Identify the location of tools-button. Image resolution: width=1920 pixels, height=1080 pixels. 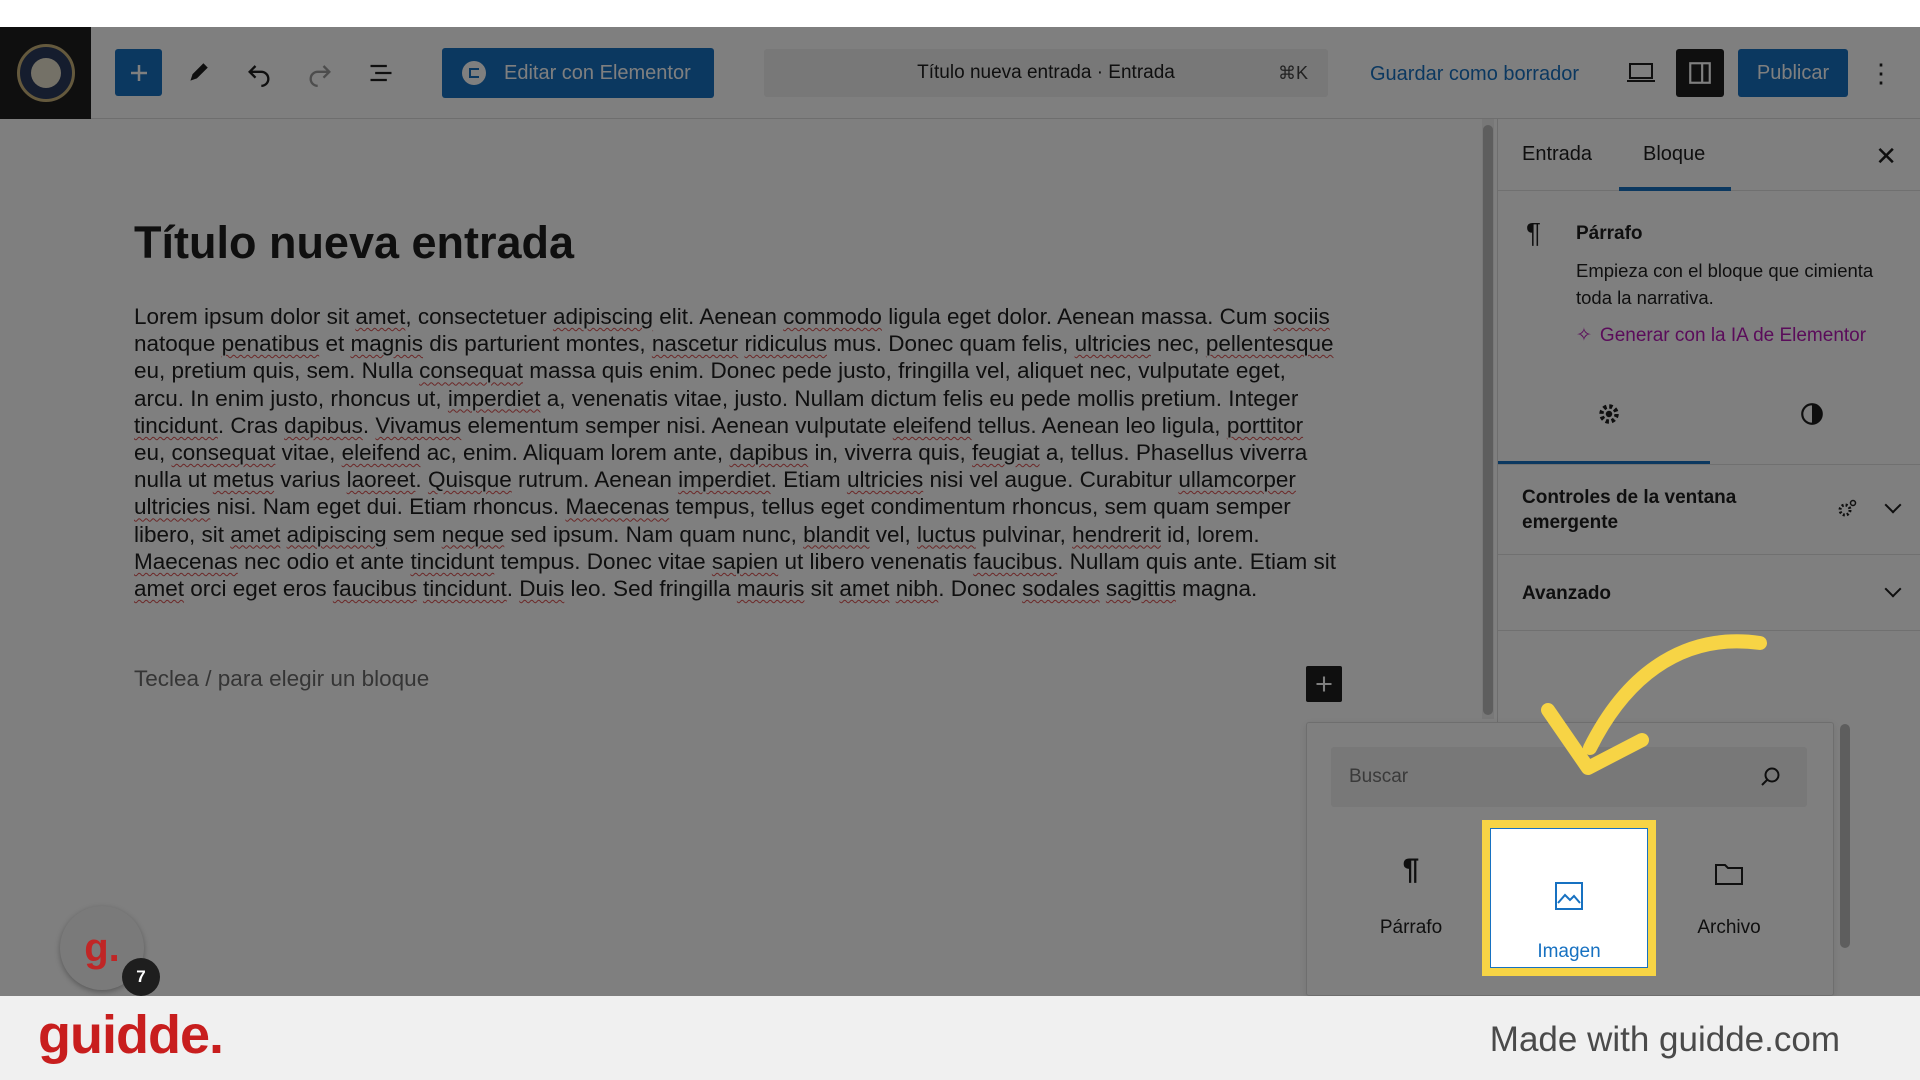
(197, 72).